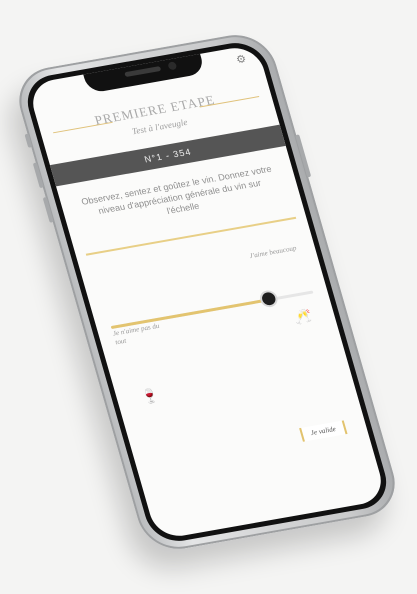 Image resolution: width=417 pixels, height=594 pixels. Describe the element at coordinates (302, 316) in the screenshot. I see `wine-glasses-cheers-icon: 🥂` at that location.